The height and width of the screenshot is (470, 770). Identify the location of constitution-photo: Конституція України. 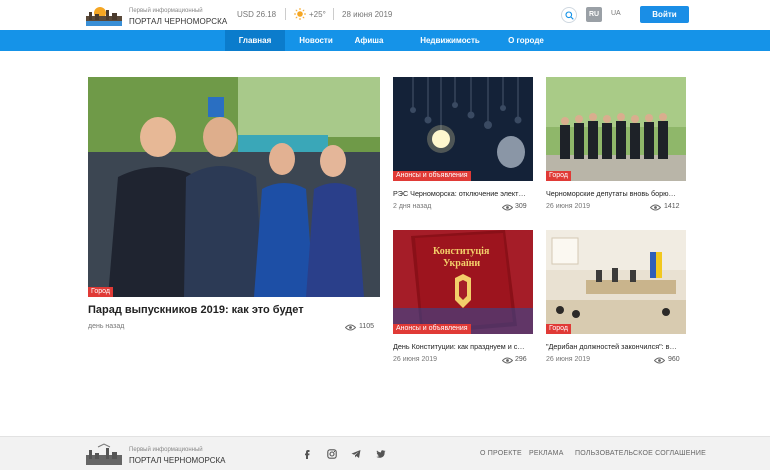
(463, 282).